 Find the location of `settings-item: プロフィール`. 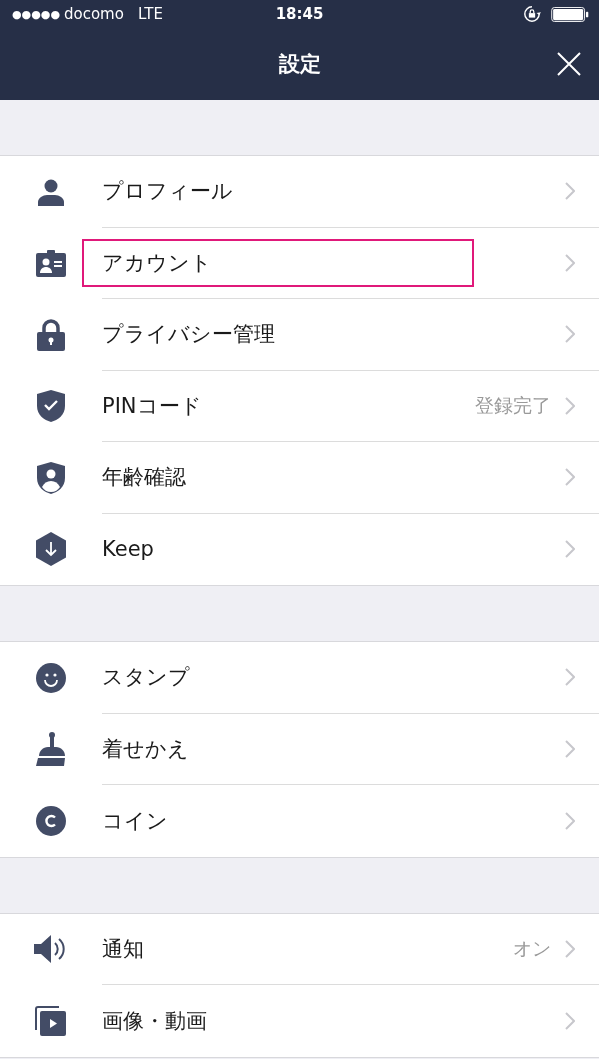

settings-item: プロフィール is located at coordinates (299, 192).